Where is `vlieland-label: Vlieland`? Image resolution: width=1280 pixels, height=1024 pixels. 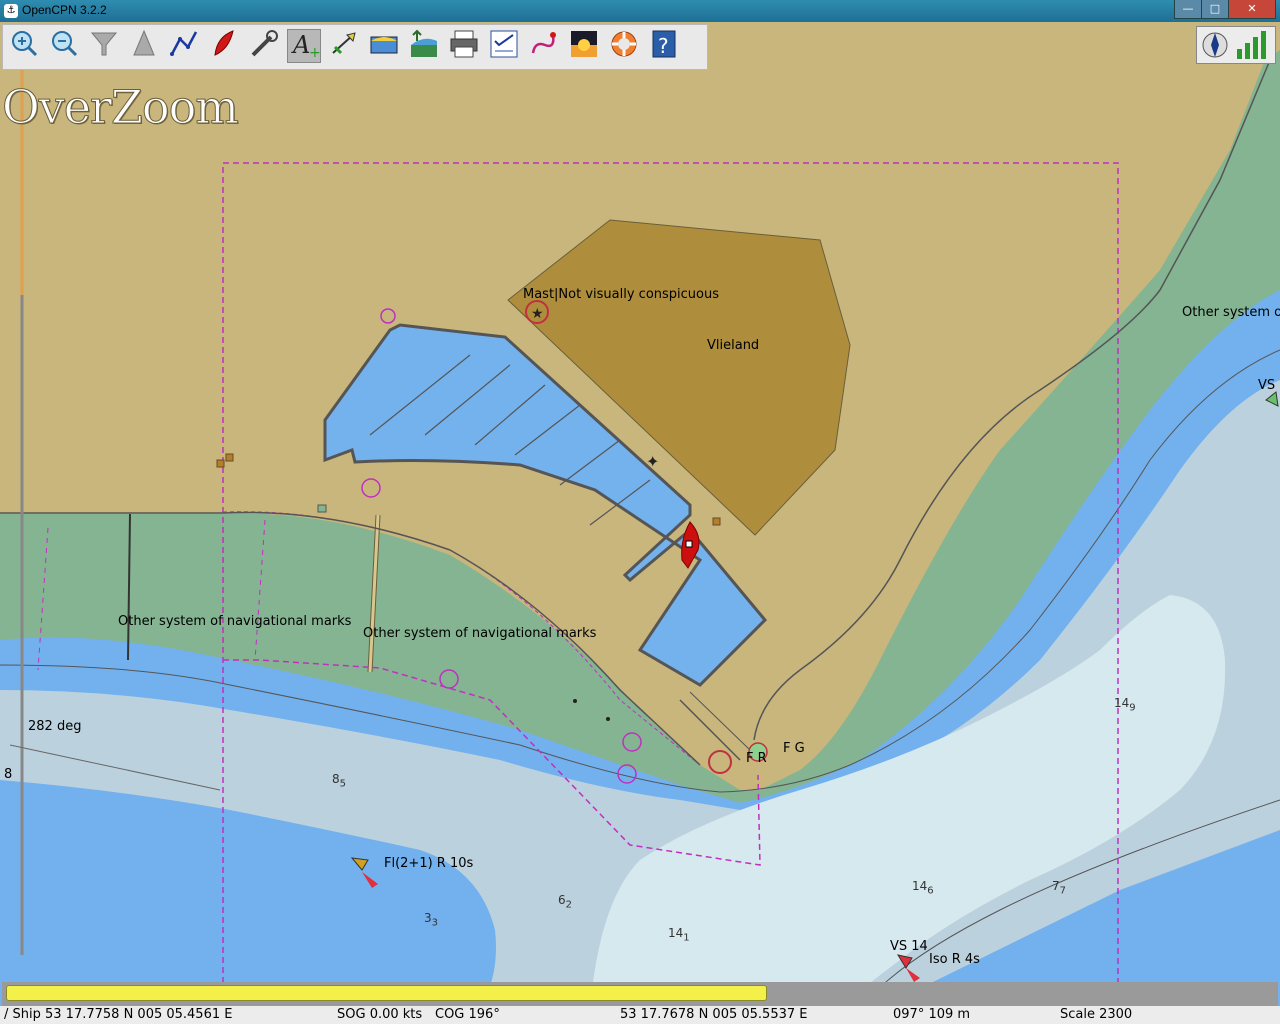
vlieland-label: Vlieland is located at coordinates (733, 345).